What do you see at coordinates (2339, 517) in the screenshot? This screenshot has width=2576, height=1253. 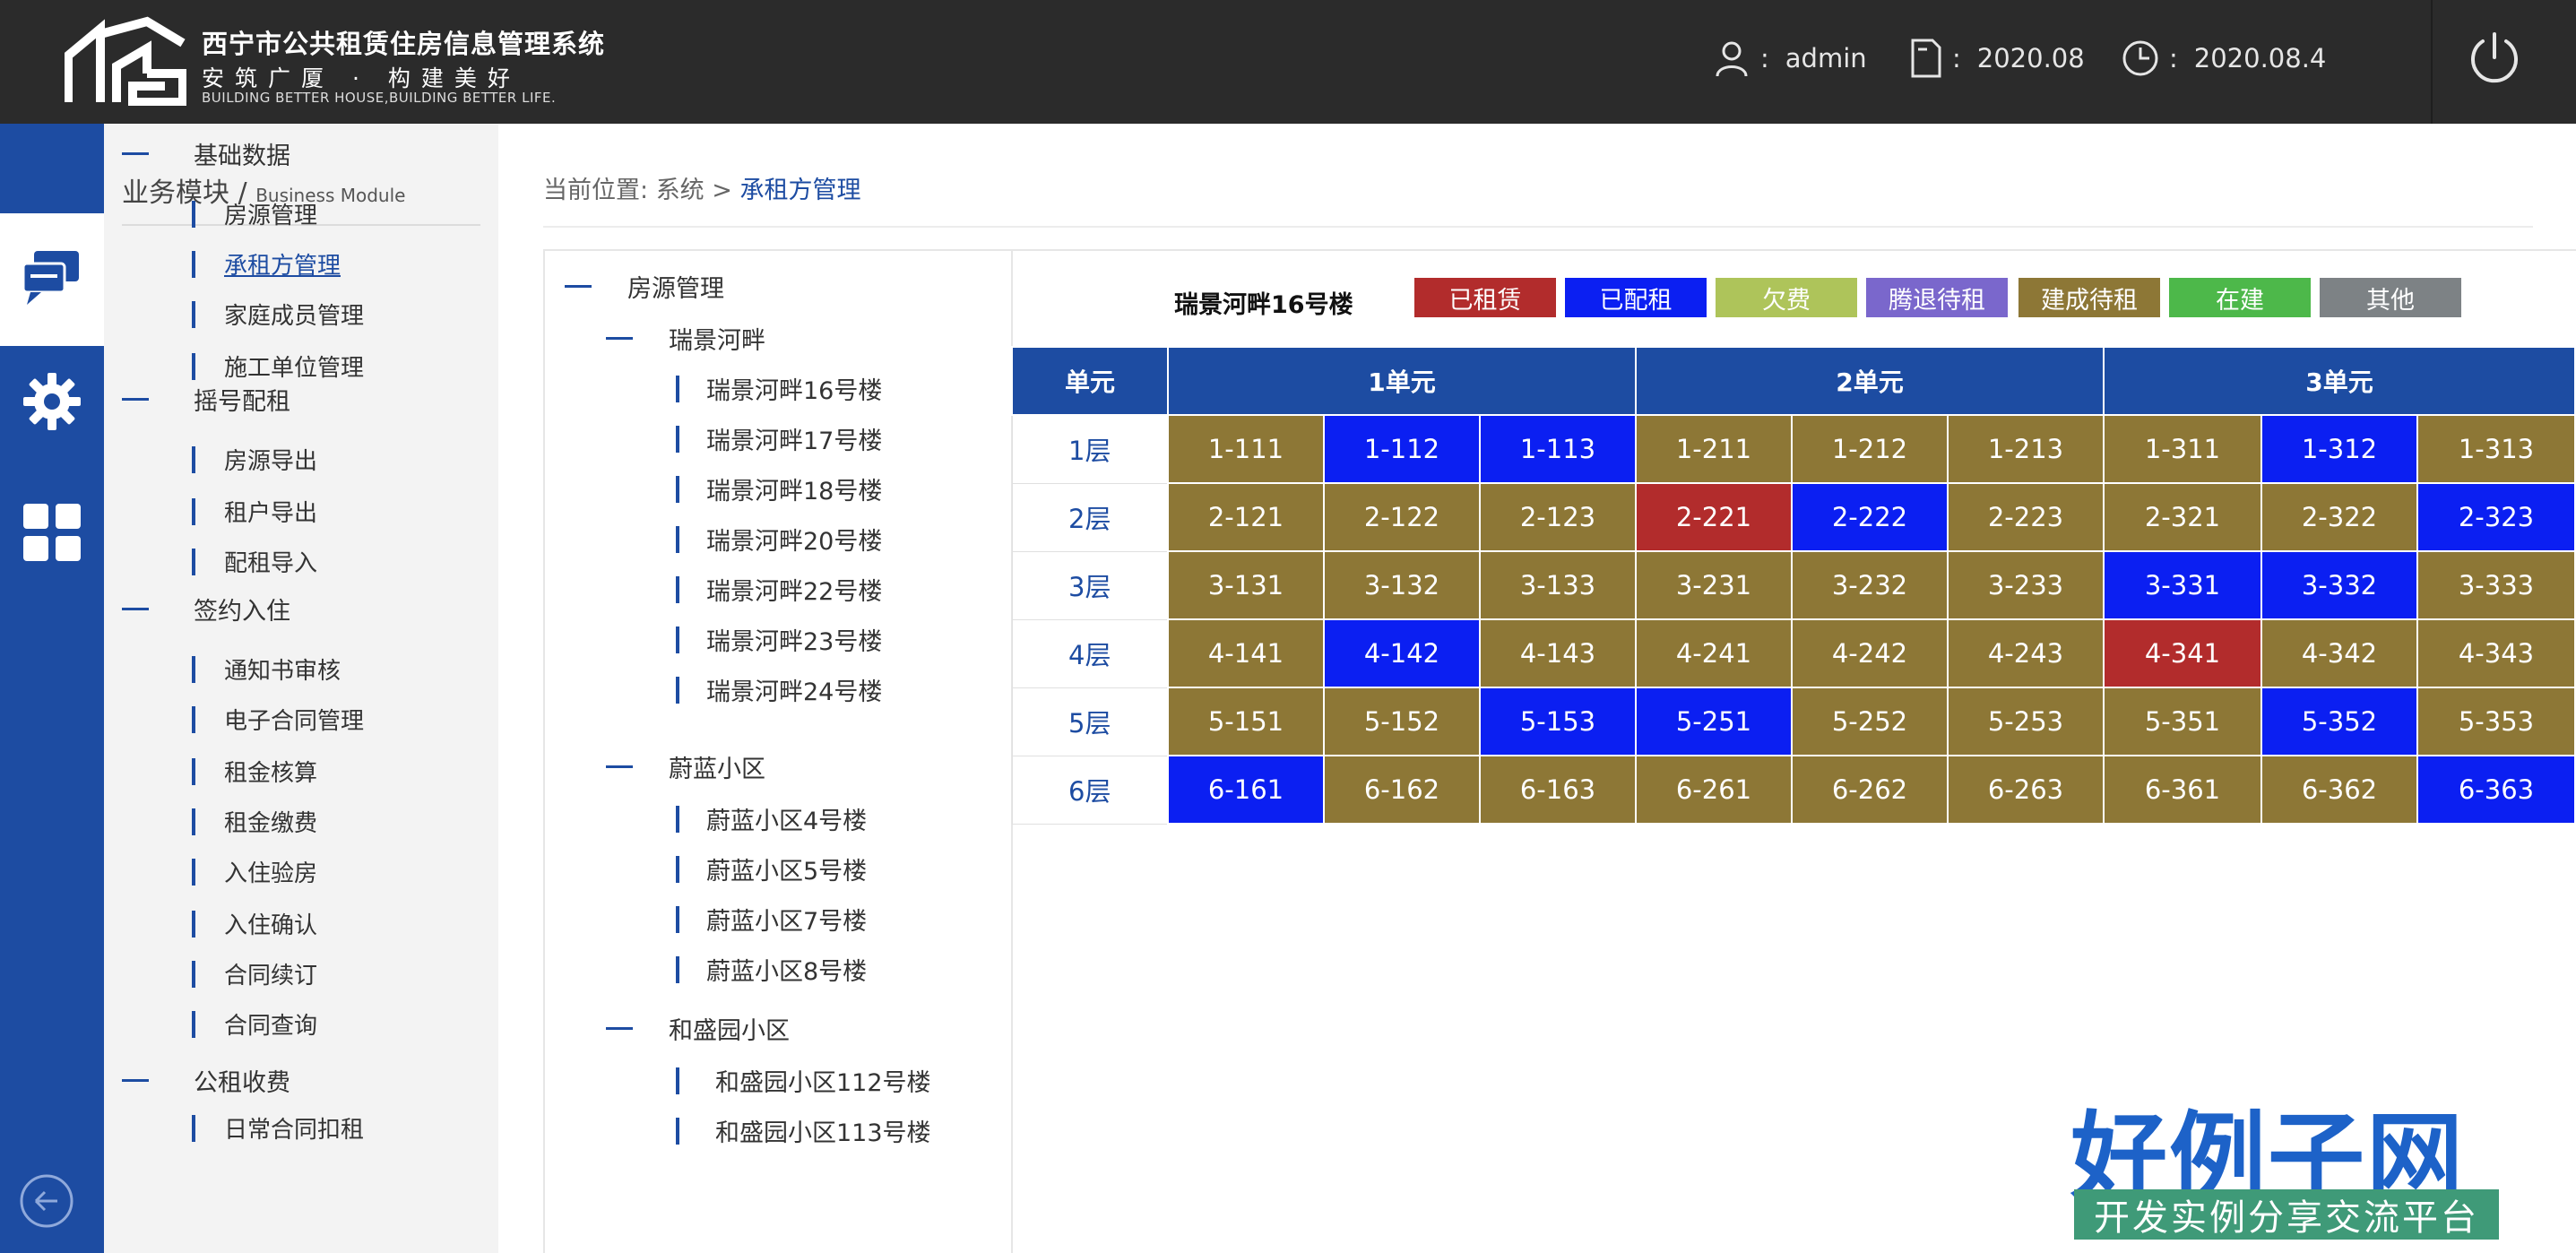 I see `room-cell: 2-322` at bounding box center [2339, 517].